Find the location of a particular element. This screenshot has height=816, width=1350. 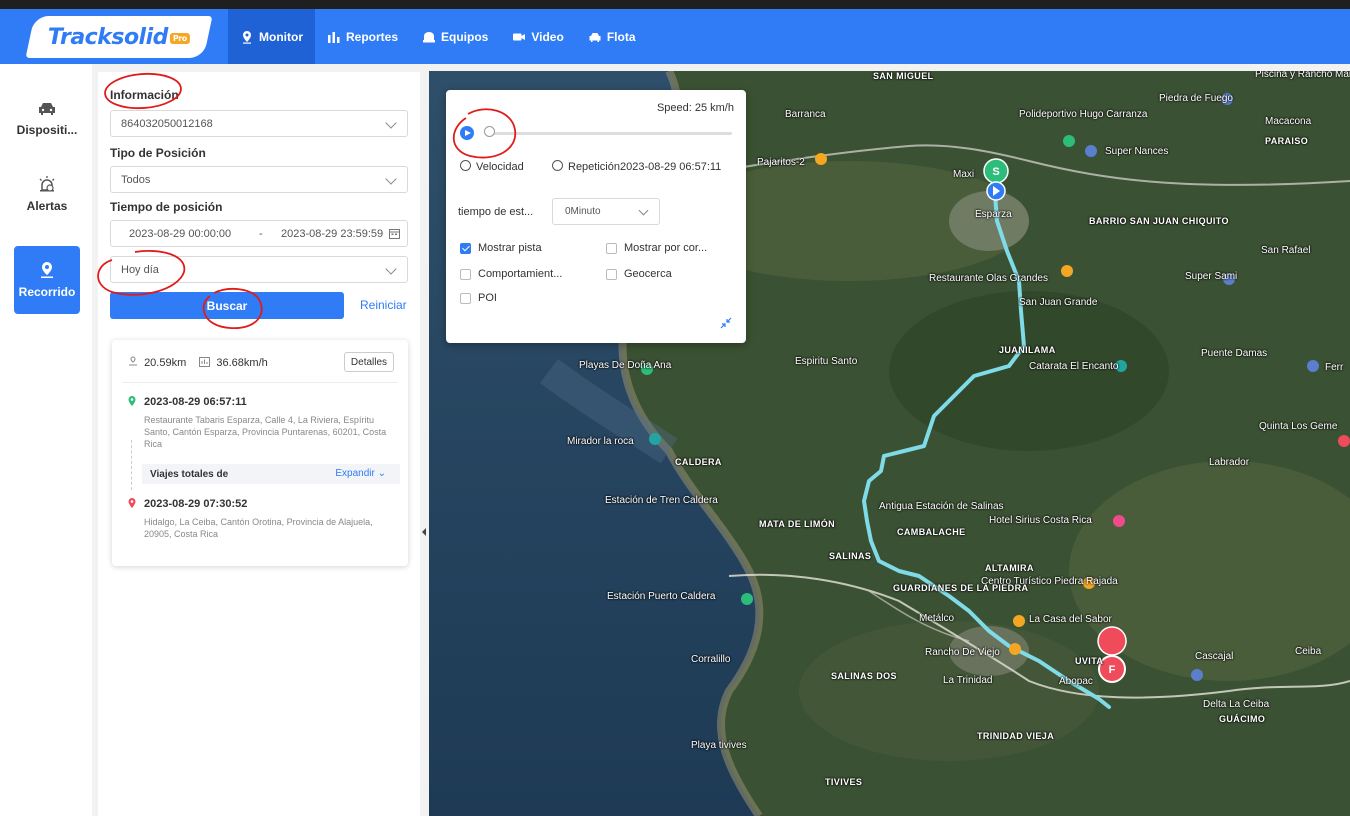

velocity-label: Velocidad is located at coordinates (500, 167).